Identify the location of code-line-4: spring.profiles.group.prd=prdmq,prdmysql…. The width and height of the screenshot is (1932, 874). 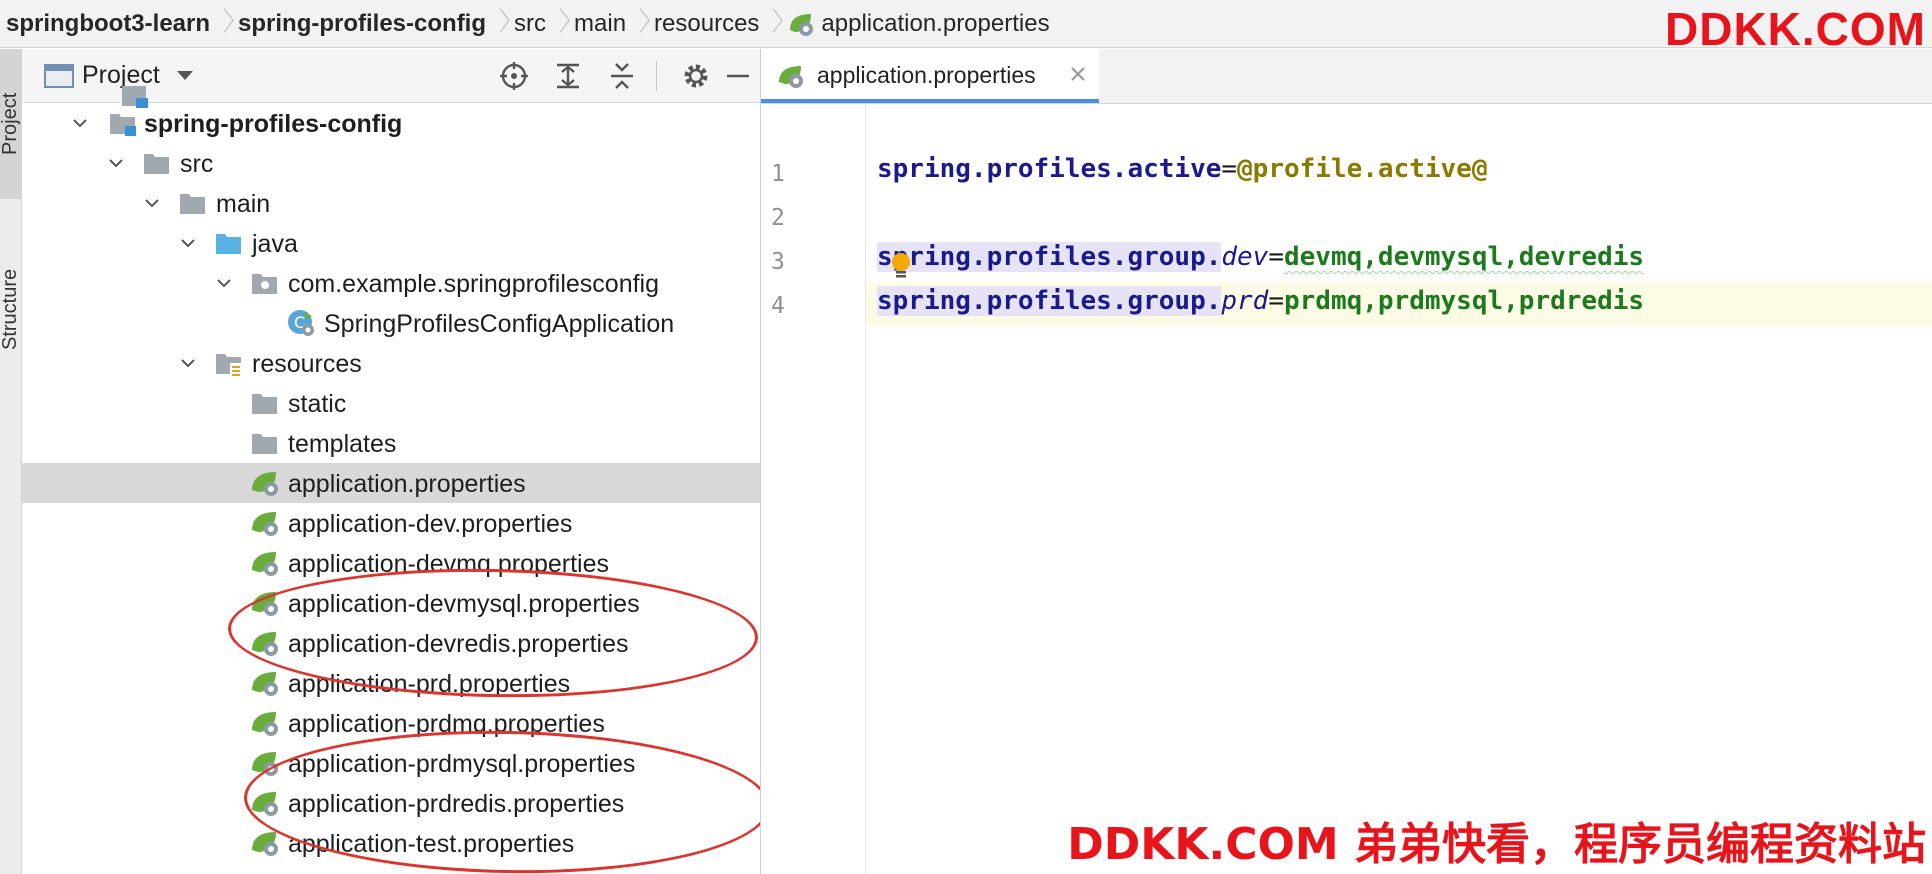
(1260, 301).